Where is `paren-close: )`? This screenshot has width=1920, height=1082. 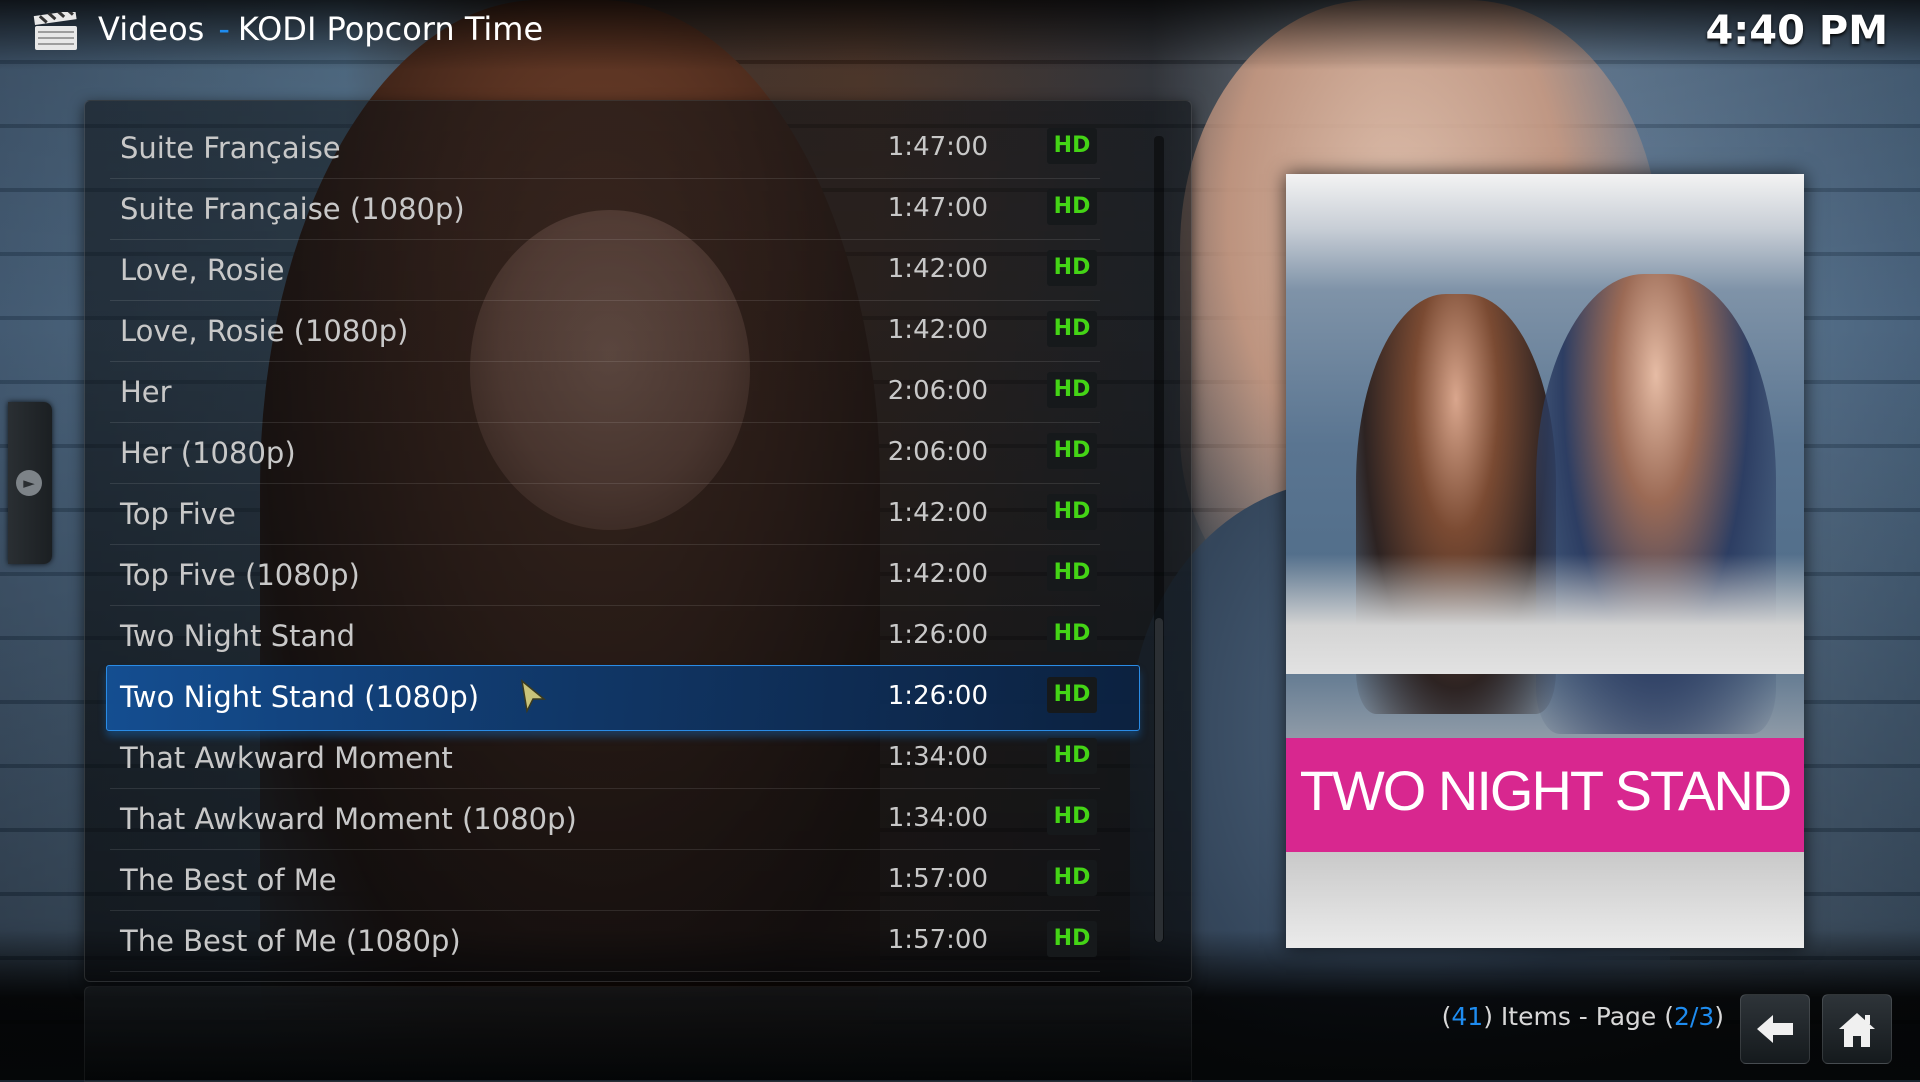 paren-close: ) is located at coordinates (1719, 1016).